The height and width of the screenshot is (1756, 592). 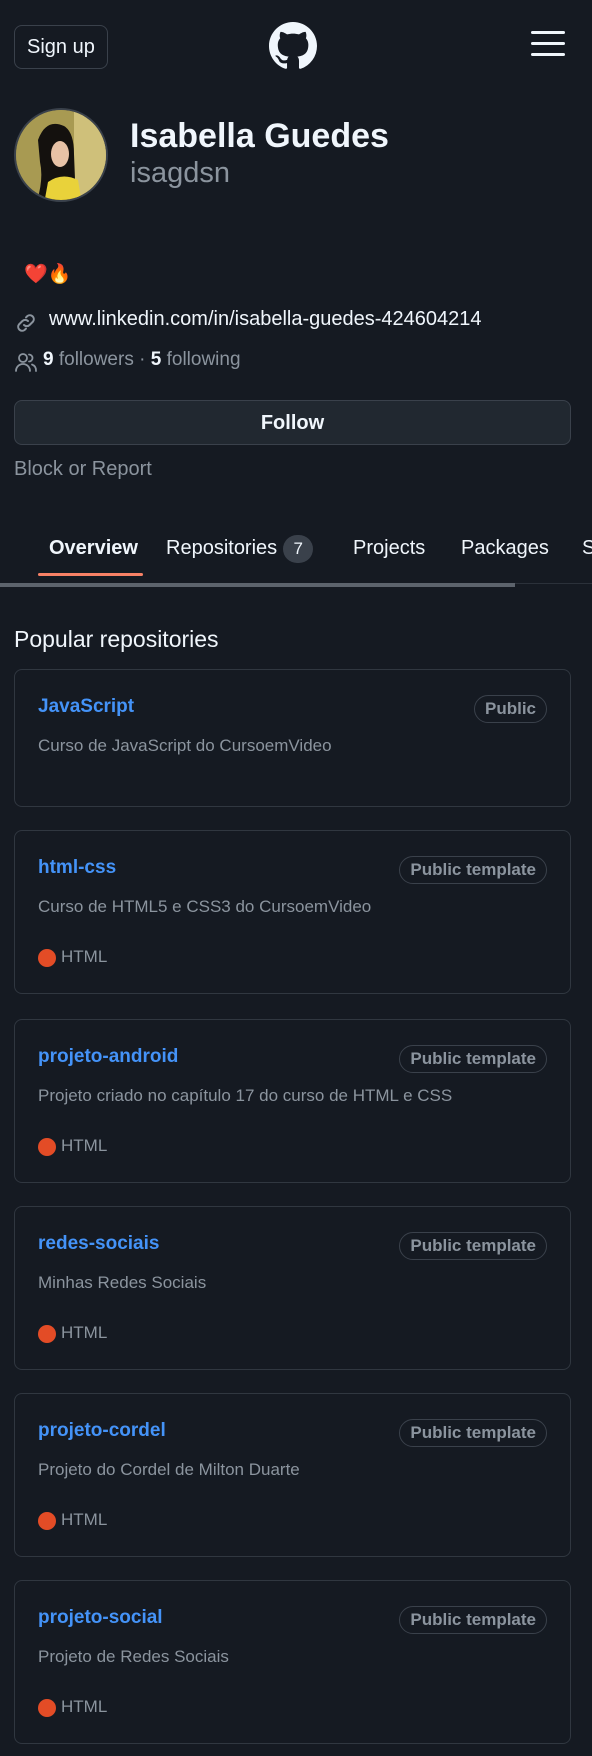 I want to click on avatar, so click(x=61, y=155).